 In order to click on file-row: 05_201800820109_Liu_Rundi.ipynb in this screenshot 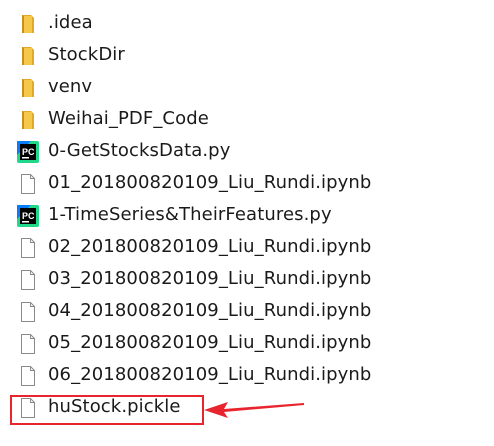, I will do `click(247, 344)`.